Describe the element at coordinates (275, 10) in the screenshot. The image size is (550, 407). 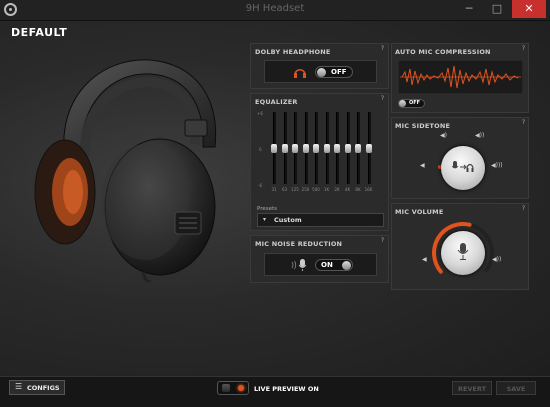
I see `title-bar: 9H Headset ─ □ ✕` at that location.